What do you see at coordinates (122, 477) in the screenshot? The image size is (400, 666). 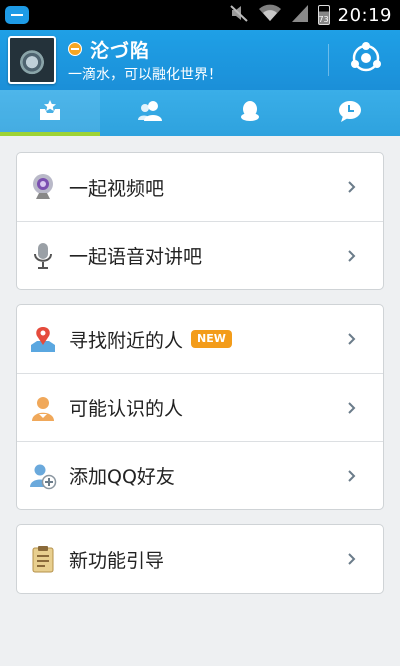 I see `list-item-label: 添加QQ好友` at bounding box center [122, 477].